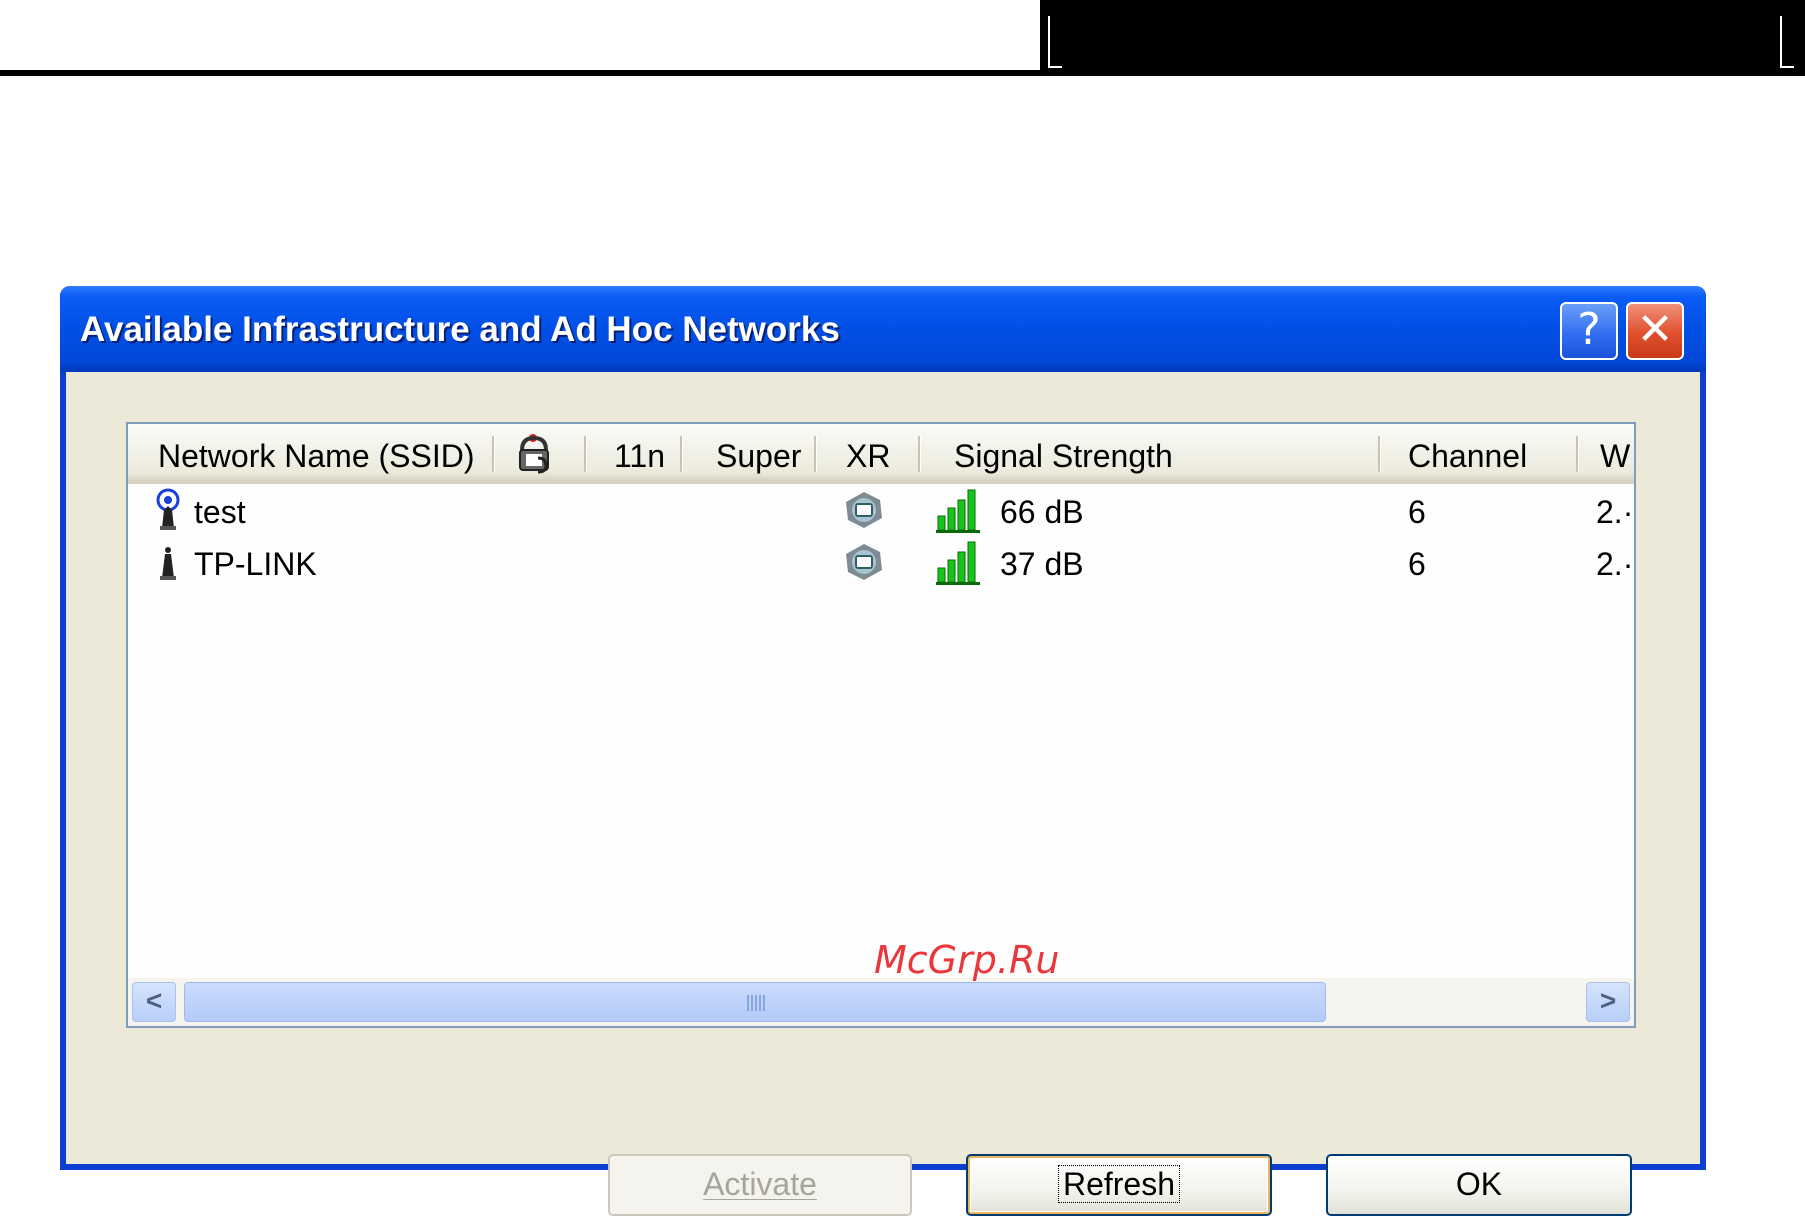 The height and width of the screenshot is (1216, 1805). Describe the element at coordinates (220, 512) in the screenshot. I see `ssid-cell: test` at that location.